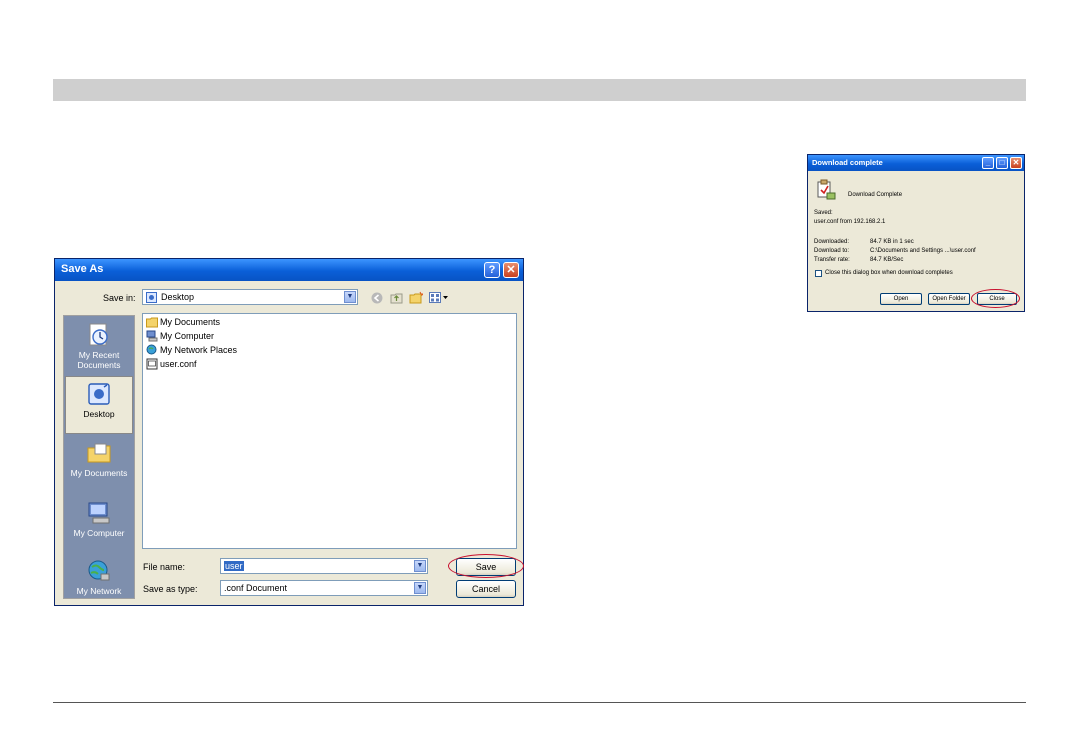  Describe the element at coordinates (99, 453) in the screenshot. I see `my-documents-folder-icon` at that location.